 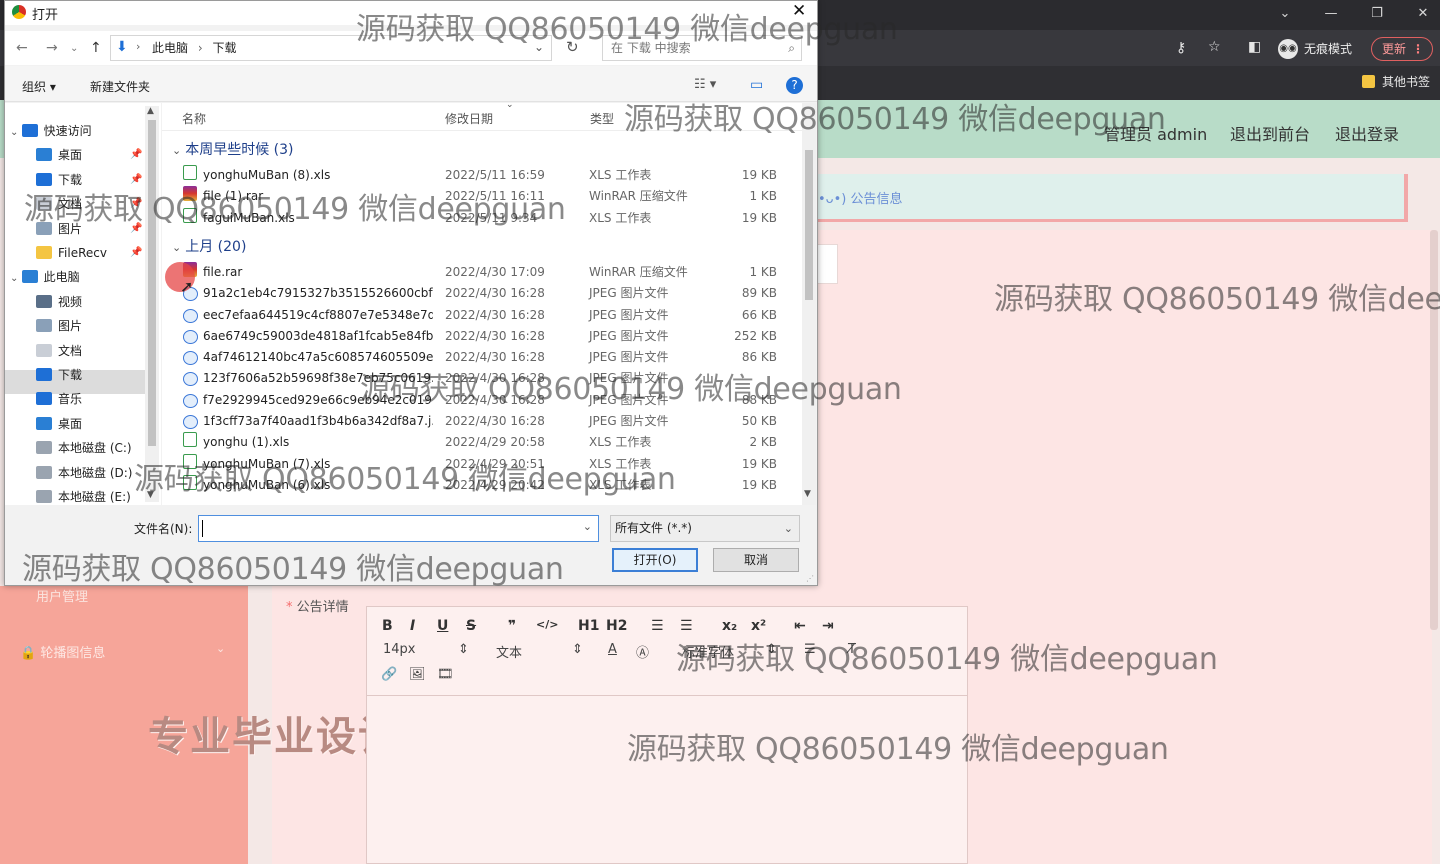 What do you see at coordinates (399, 649) in the screenshot?
I see `font-size-select: 14px` at bounding box center [399, 649].